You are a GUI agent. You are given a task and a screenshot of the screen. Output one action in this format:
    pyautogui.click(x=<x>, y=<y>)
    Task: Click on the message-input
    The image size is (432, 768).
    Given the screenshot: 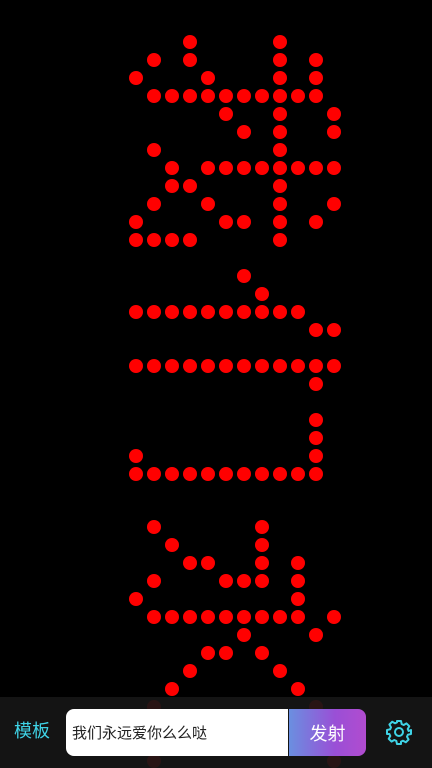 What is the action you would take?
    pyautogui.click(x=177, y=732)
    